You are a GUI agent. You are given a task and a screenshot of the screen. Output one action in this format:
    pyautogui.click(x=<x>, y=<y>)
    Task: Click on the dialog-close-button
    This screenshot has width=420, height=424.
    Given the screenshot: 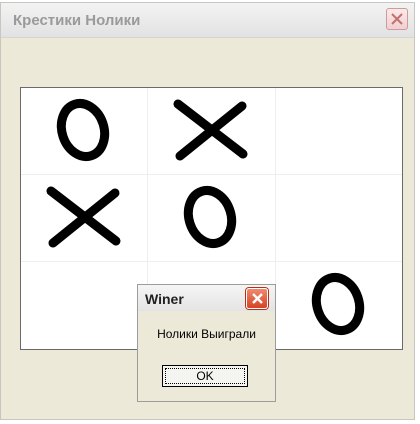 What is the action you would take?
    pyautogui.click(x=257, y=298)
    